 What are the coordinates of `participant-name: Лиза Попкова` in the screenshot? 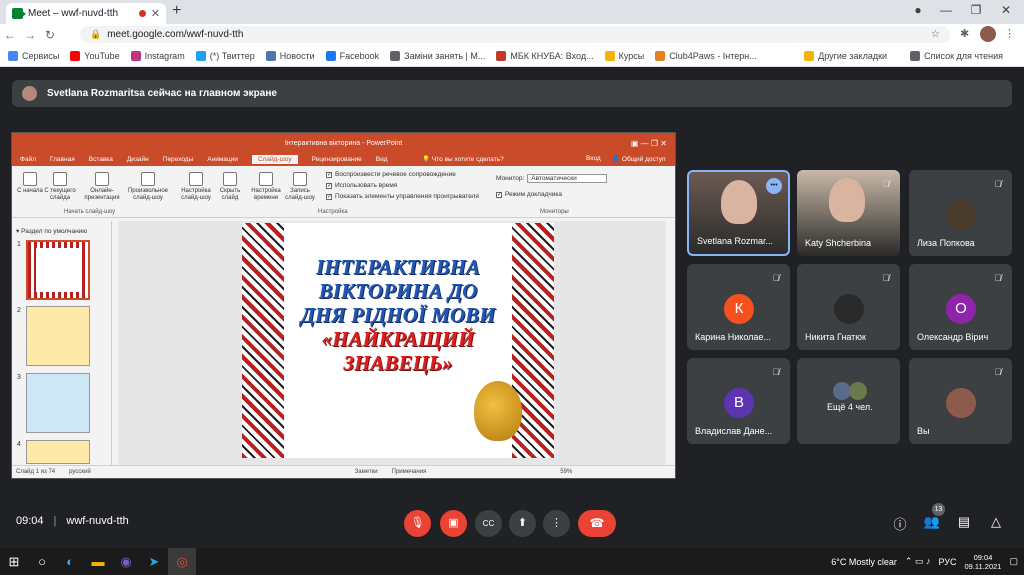 It's located at (946, 243).